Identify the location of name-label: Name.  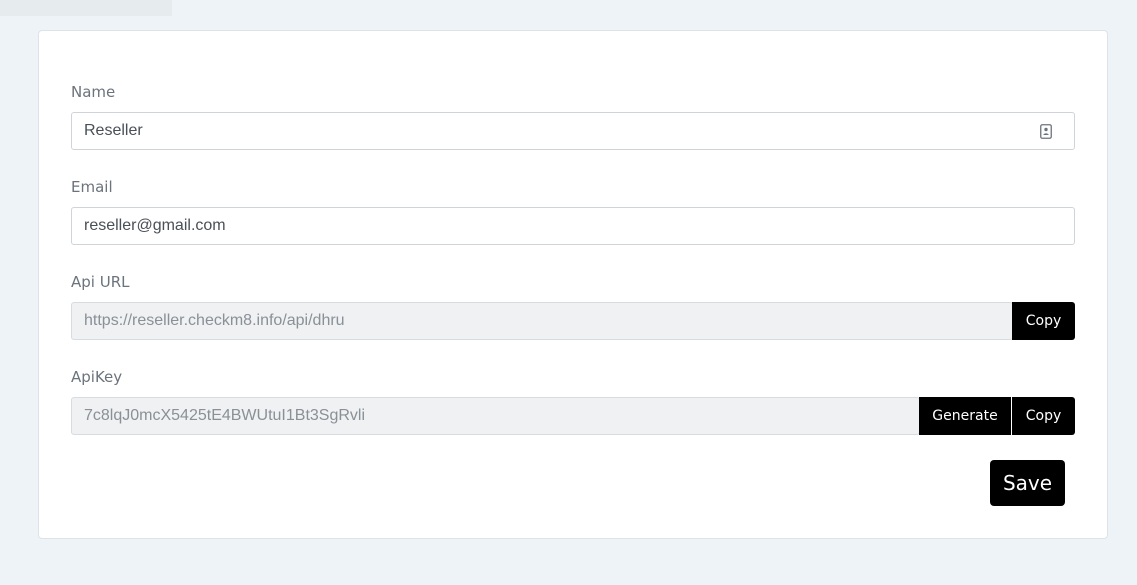
(93, 92).